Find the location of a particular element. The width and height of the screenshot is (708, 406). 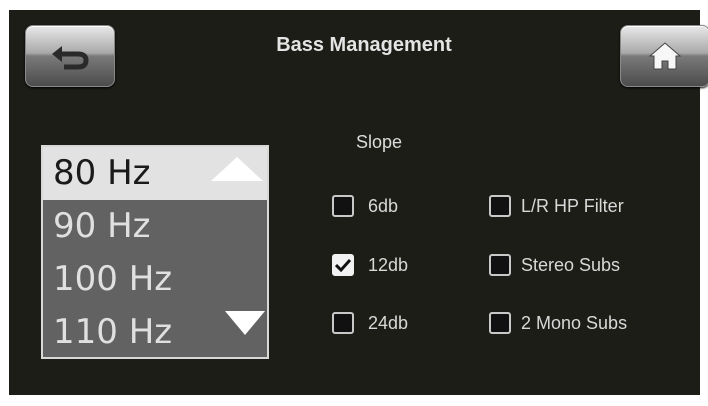

frequency-label: 90 Hz is located at coordinates (102, 226).